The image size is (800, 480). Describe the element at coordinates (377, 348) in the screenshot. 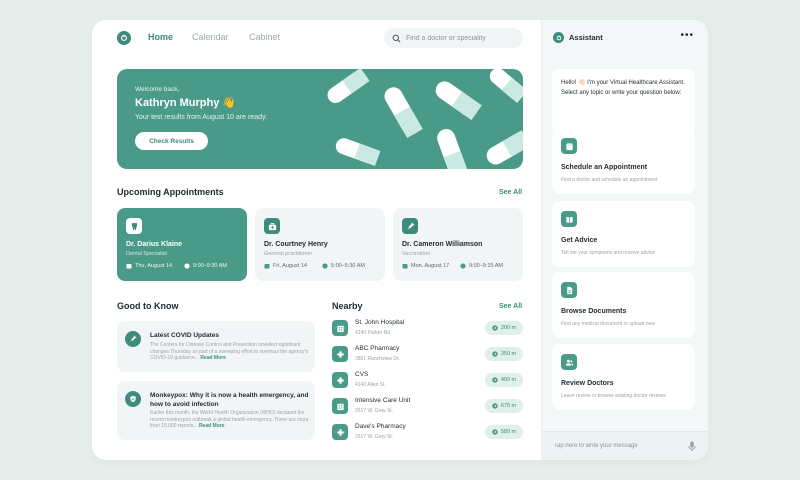

I see `nearby-name: ABC Pharmacy` at that location.